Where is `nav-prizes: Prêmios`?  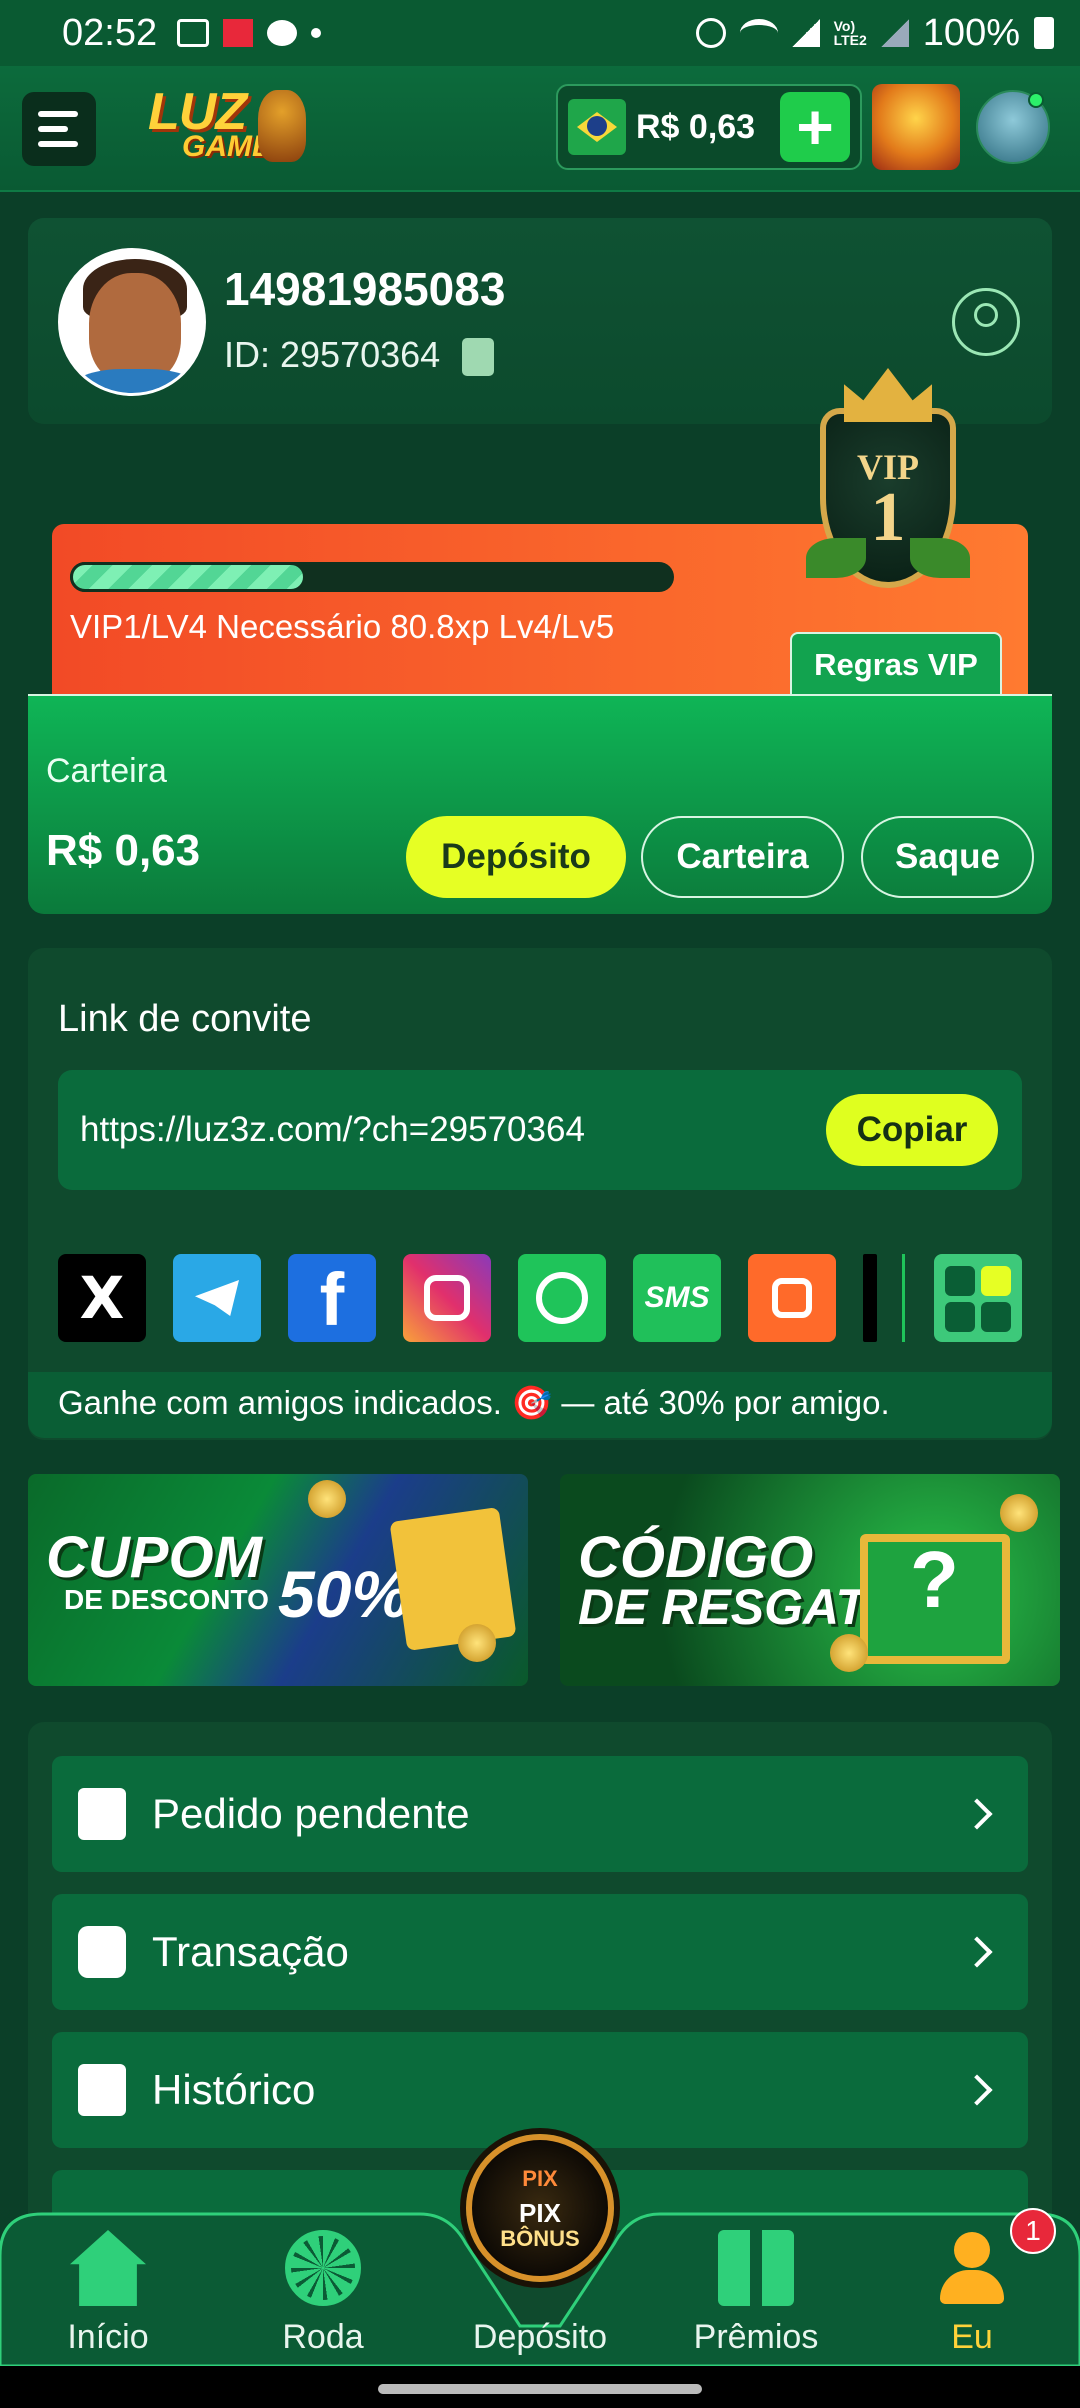
nav-prizes: Prêmios is located at coordinates (756, 2295).